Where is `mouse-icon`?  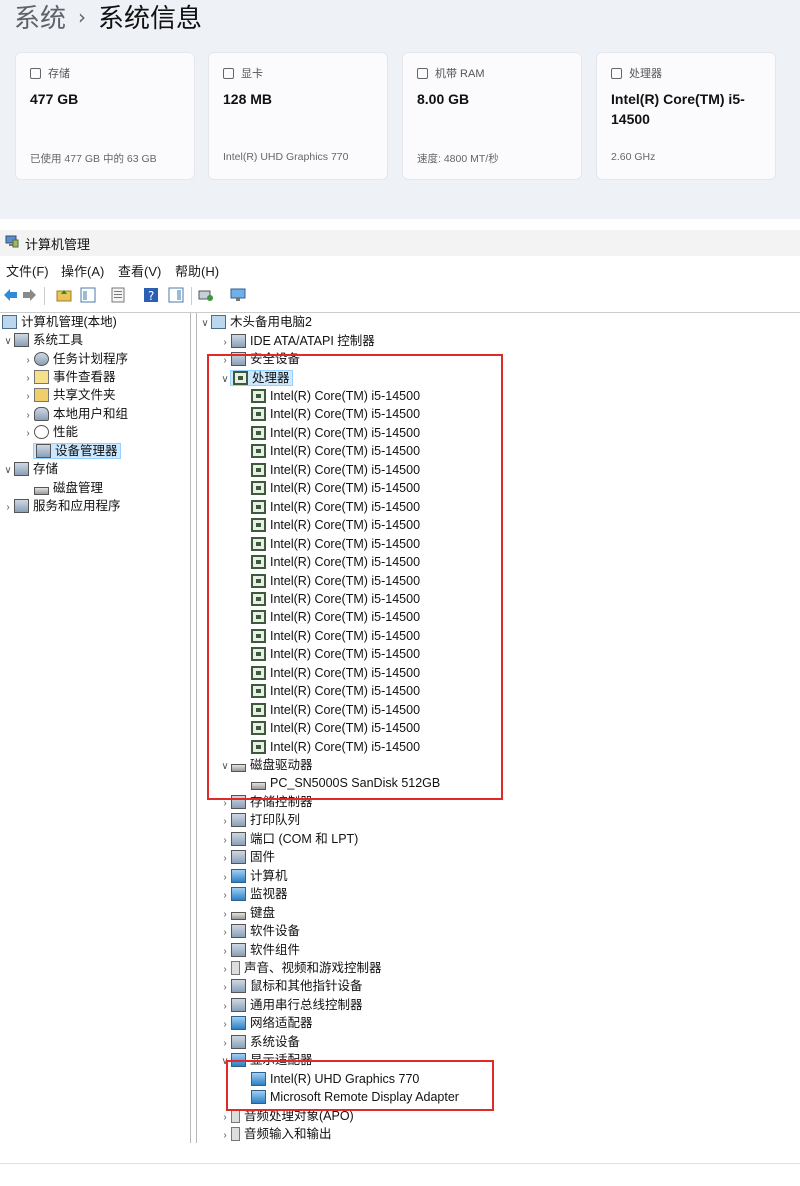
mouse-icon is located at coordinates (238, 986).